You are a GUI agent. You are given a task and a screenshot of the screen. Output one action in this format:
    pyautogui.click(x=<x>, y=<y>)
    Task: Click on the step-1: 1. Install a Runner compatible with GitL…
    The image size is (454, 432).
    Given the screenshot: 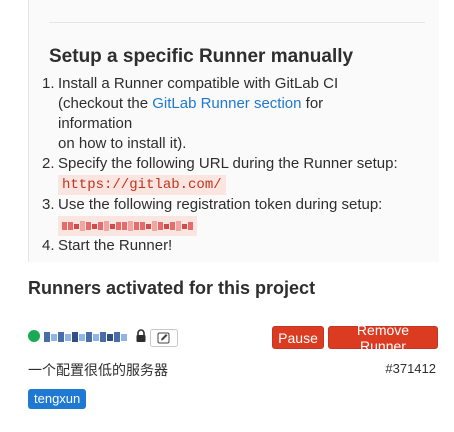 What is the action you would take?
    pyautogui.click(x=190, y=113)
    